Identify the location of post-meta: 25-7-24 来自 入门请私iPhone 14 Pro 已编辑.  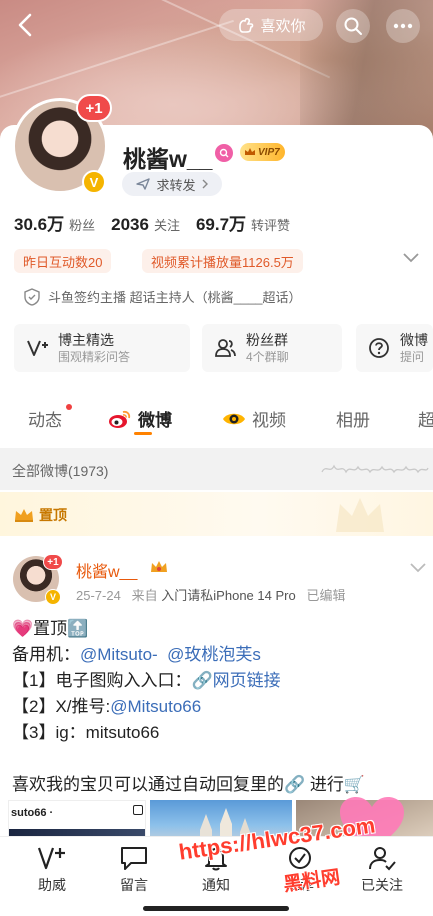
(211, 594).